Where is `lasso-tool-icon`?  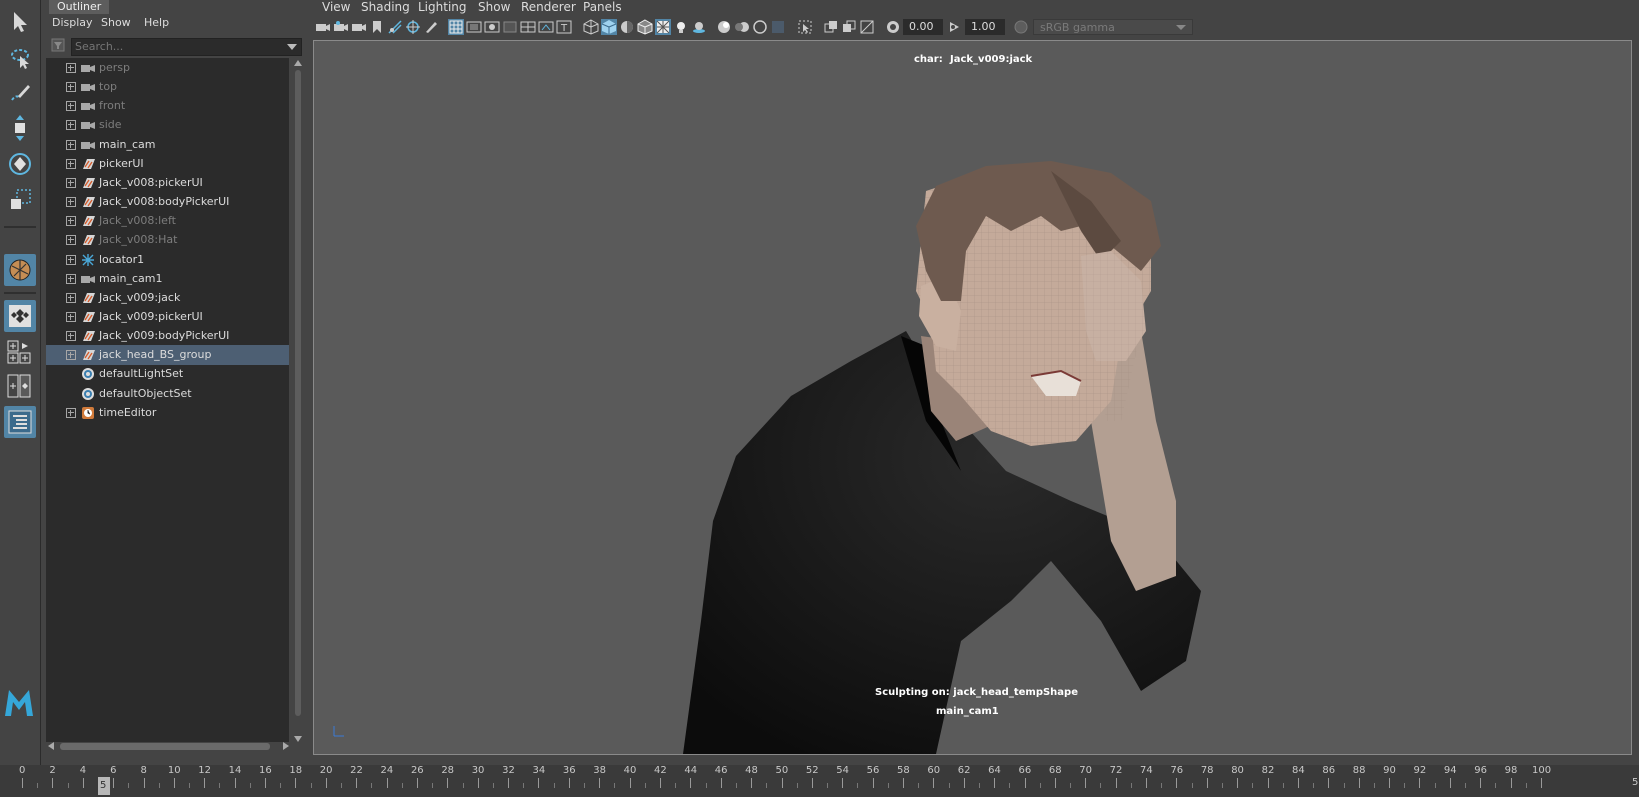
lasso-tool-icon is located at coordinates (20, 58).